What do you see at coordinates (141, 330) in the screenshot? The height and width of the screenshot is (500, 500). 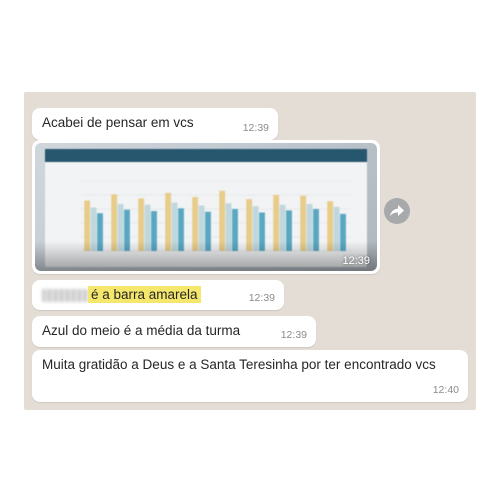 I see `message-text: Azul do meio é a média da turma` at bounding box center [141, 330].